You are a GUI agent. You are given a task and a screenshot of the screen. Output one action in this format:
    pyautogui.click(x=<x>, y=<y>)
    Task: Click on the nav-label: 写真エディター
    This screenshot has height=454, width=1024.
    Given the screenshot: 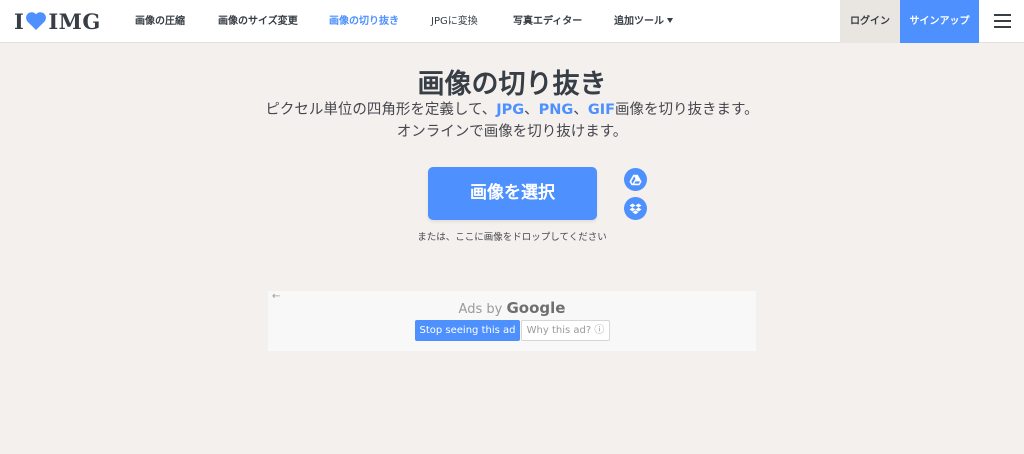 What is the action you would take?
    pyautogui.click(x=548, y=21)
    